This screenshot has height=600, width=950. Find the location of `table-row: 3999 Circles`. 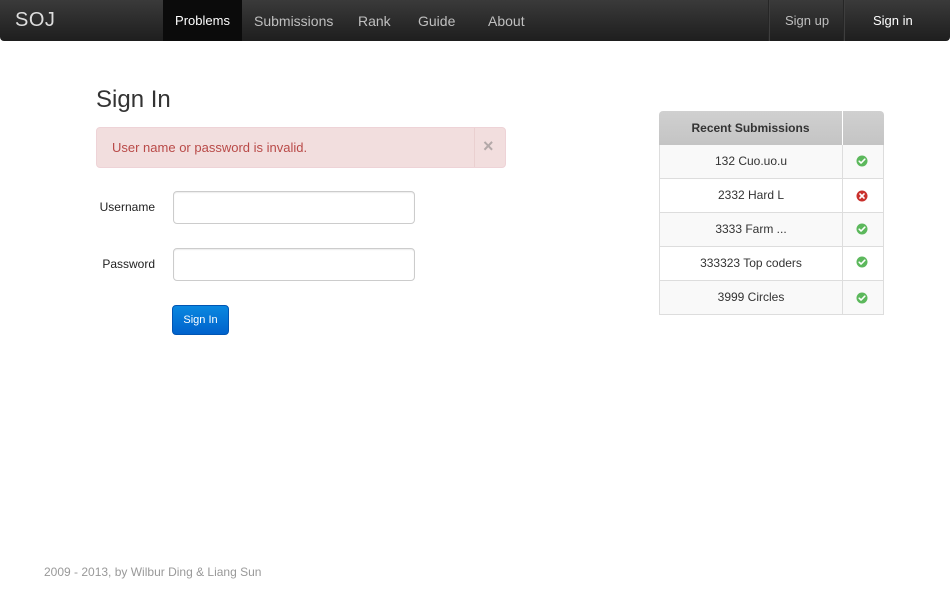

table-row: 3999 Circles is located at coordinates (771, 298).